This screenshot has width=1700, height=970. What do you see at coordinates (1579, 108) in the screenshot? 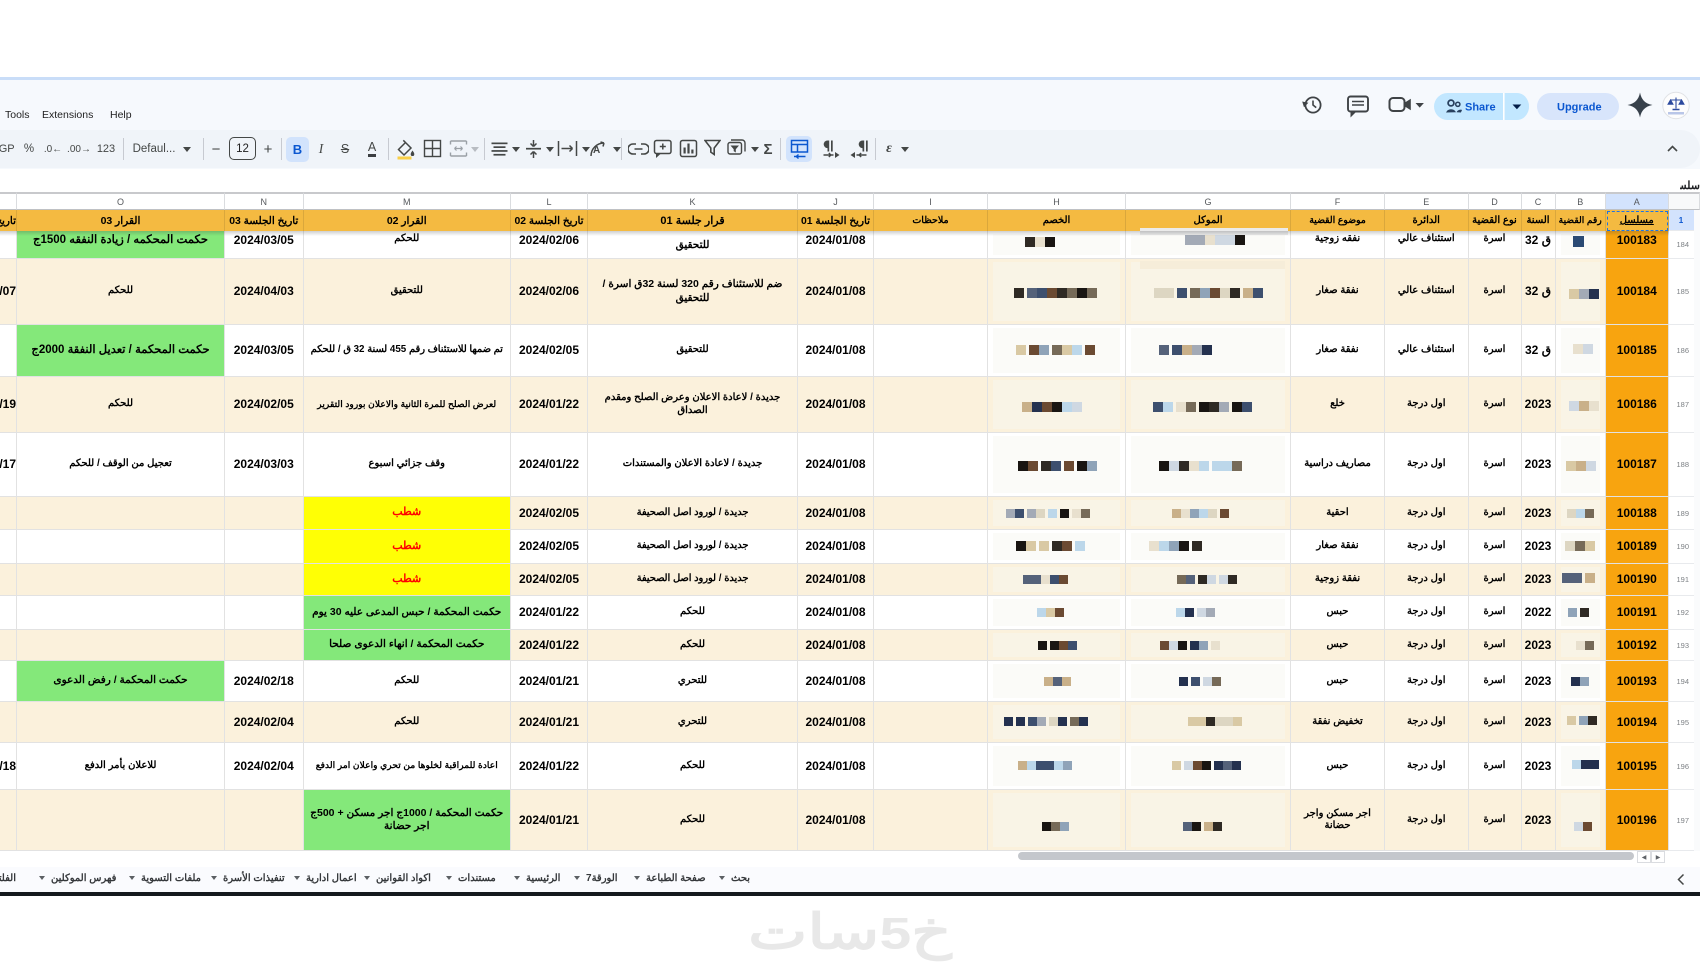
I see `svg-text: Upgrade` at bounding box center [1579, 108].